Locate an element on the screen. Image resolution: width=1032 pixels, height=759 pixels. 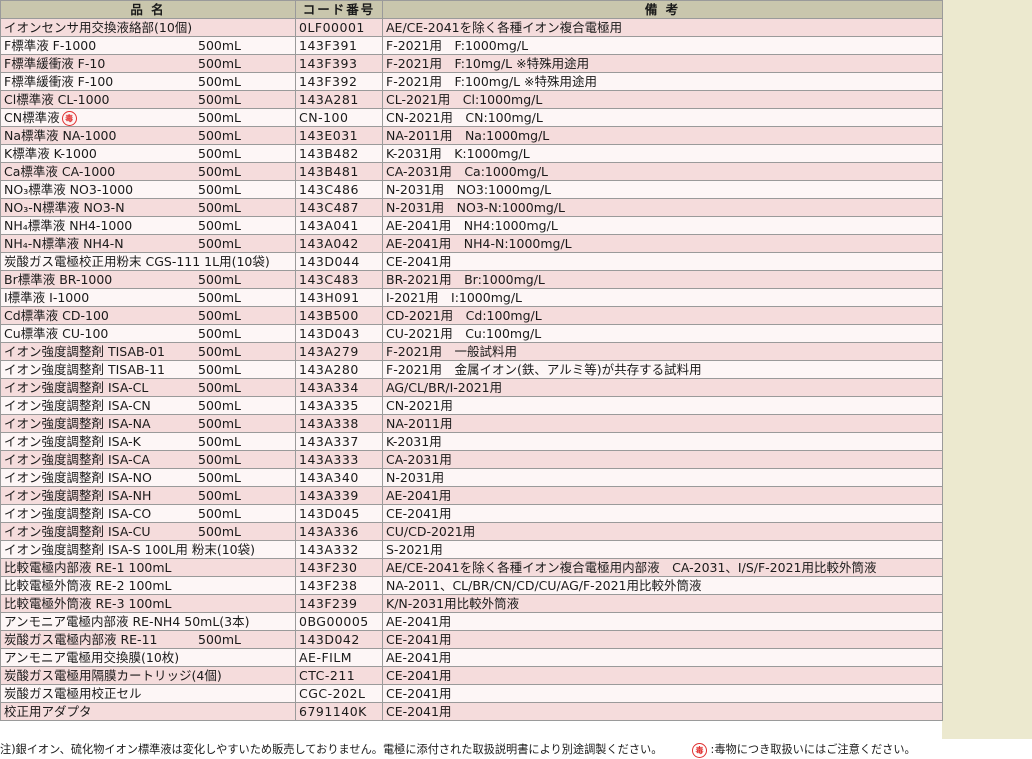
product-name-cell: NO₃-N標準液 NO3-N 500mL is located at coordinates (148, 207).